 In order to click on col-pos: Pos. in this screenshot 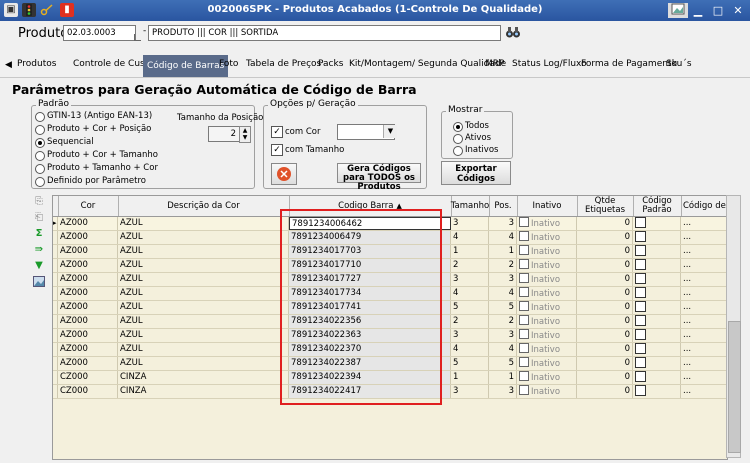, I will do `click(503, 206)`.